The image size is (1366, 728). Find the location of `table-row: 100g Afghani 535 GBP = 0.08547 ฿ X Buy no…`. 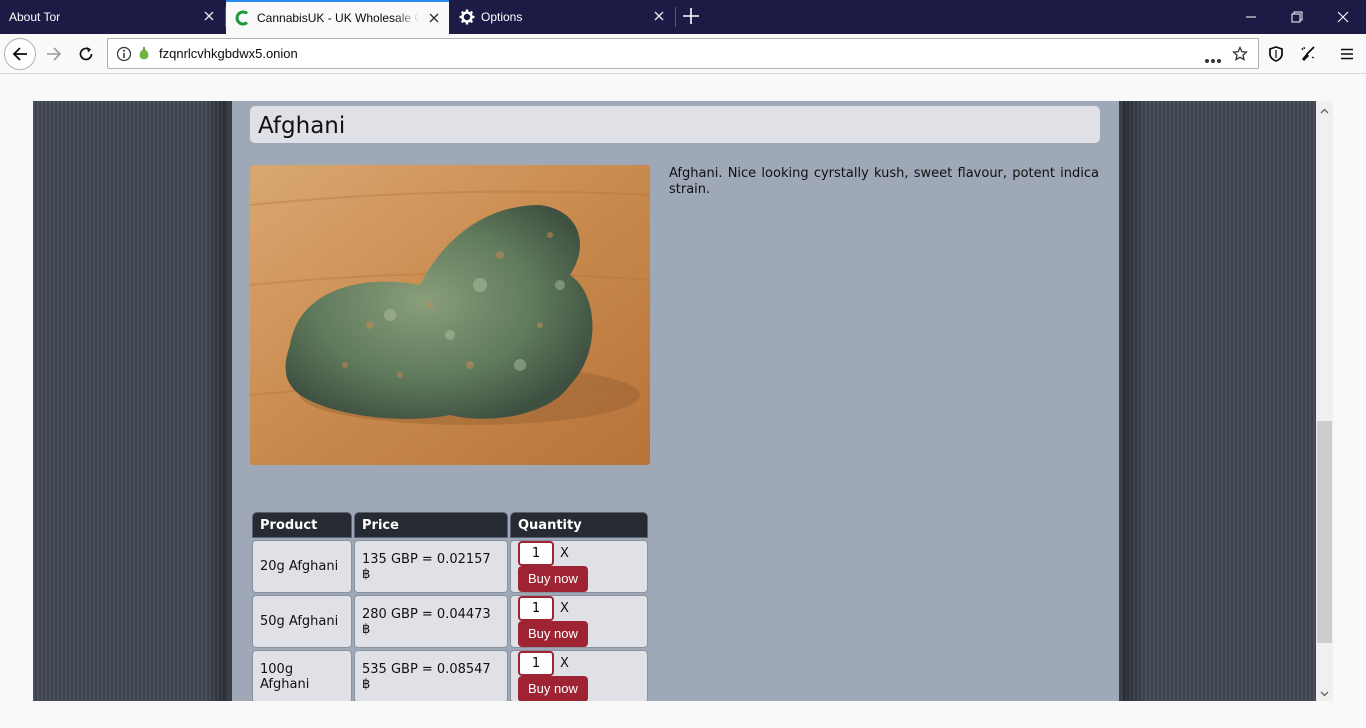

table-row: 100g Afghani 535 GBP = 0.08547 ฿ X Buy no… is located at coordinates (450, 675).